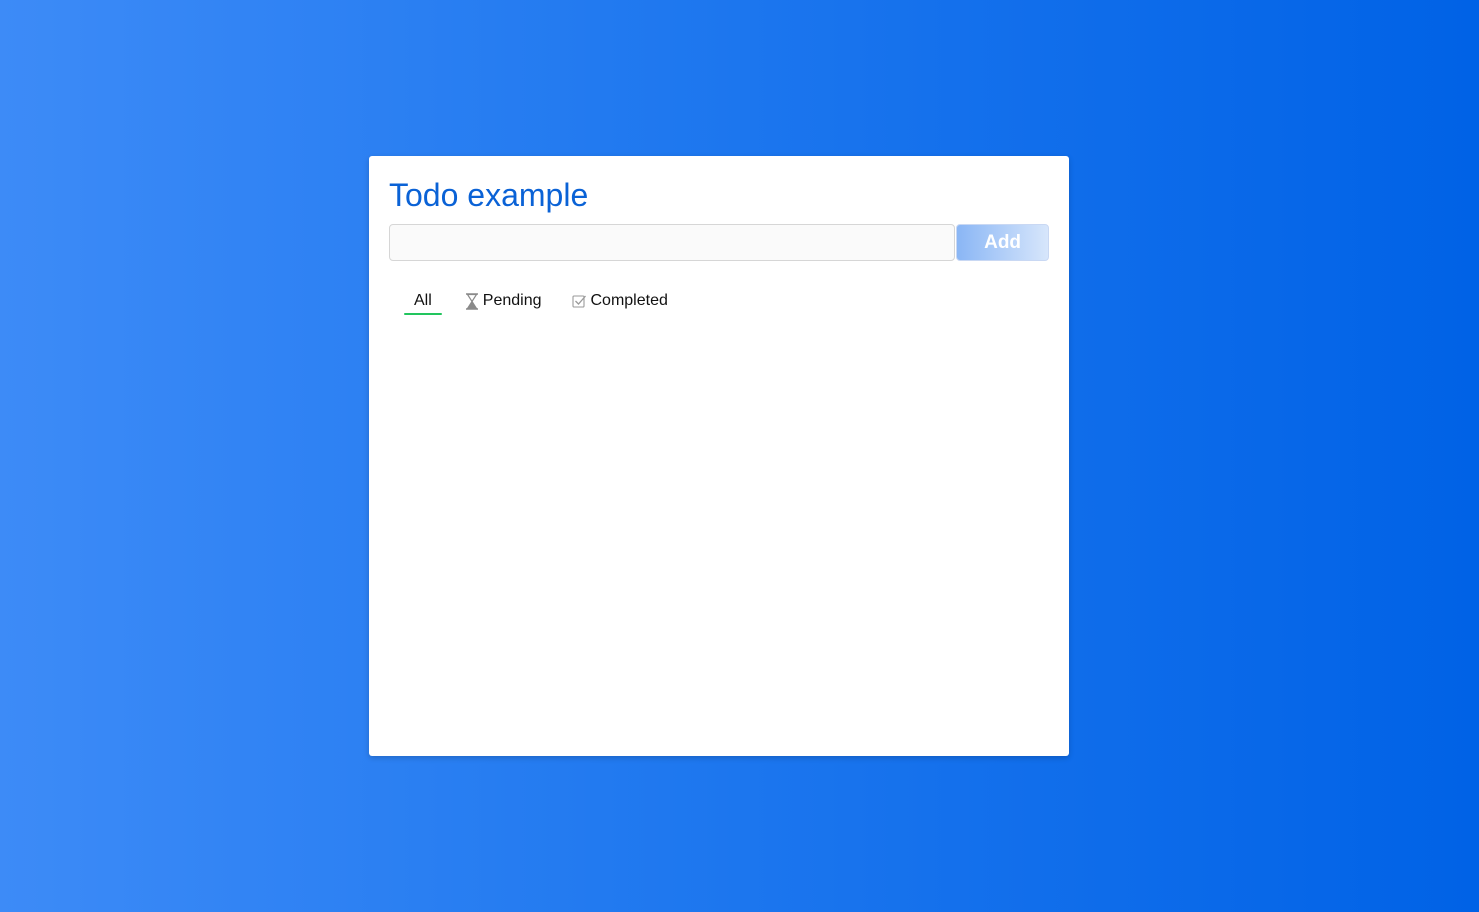  I want to click on tab-pending: Pending, so click(503, 301).